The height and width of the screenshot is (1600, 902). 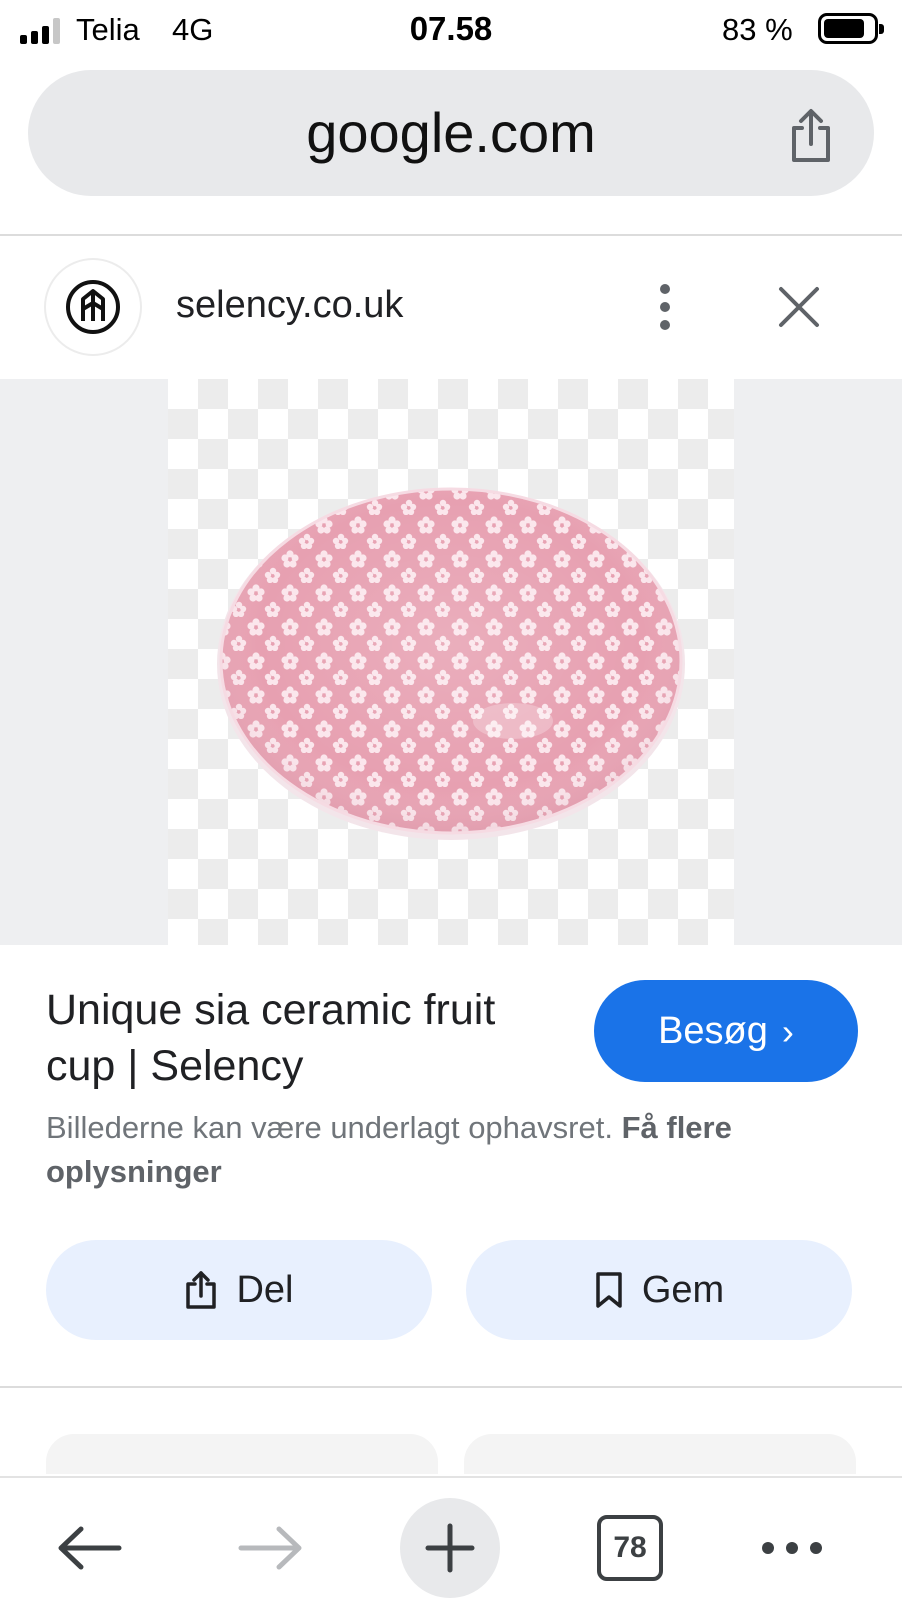 I want to click on more-button, so click(x=792, y=1548).